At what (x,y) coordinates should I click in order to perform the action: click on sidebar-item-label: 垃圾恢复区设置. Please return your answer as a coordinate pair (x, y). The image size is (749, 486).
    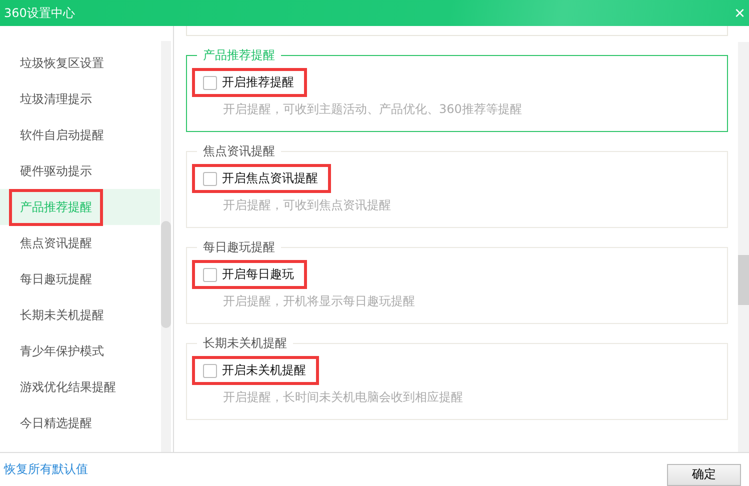
    Looking at the image, I should click on (62, 63).